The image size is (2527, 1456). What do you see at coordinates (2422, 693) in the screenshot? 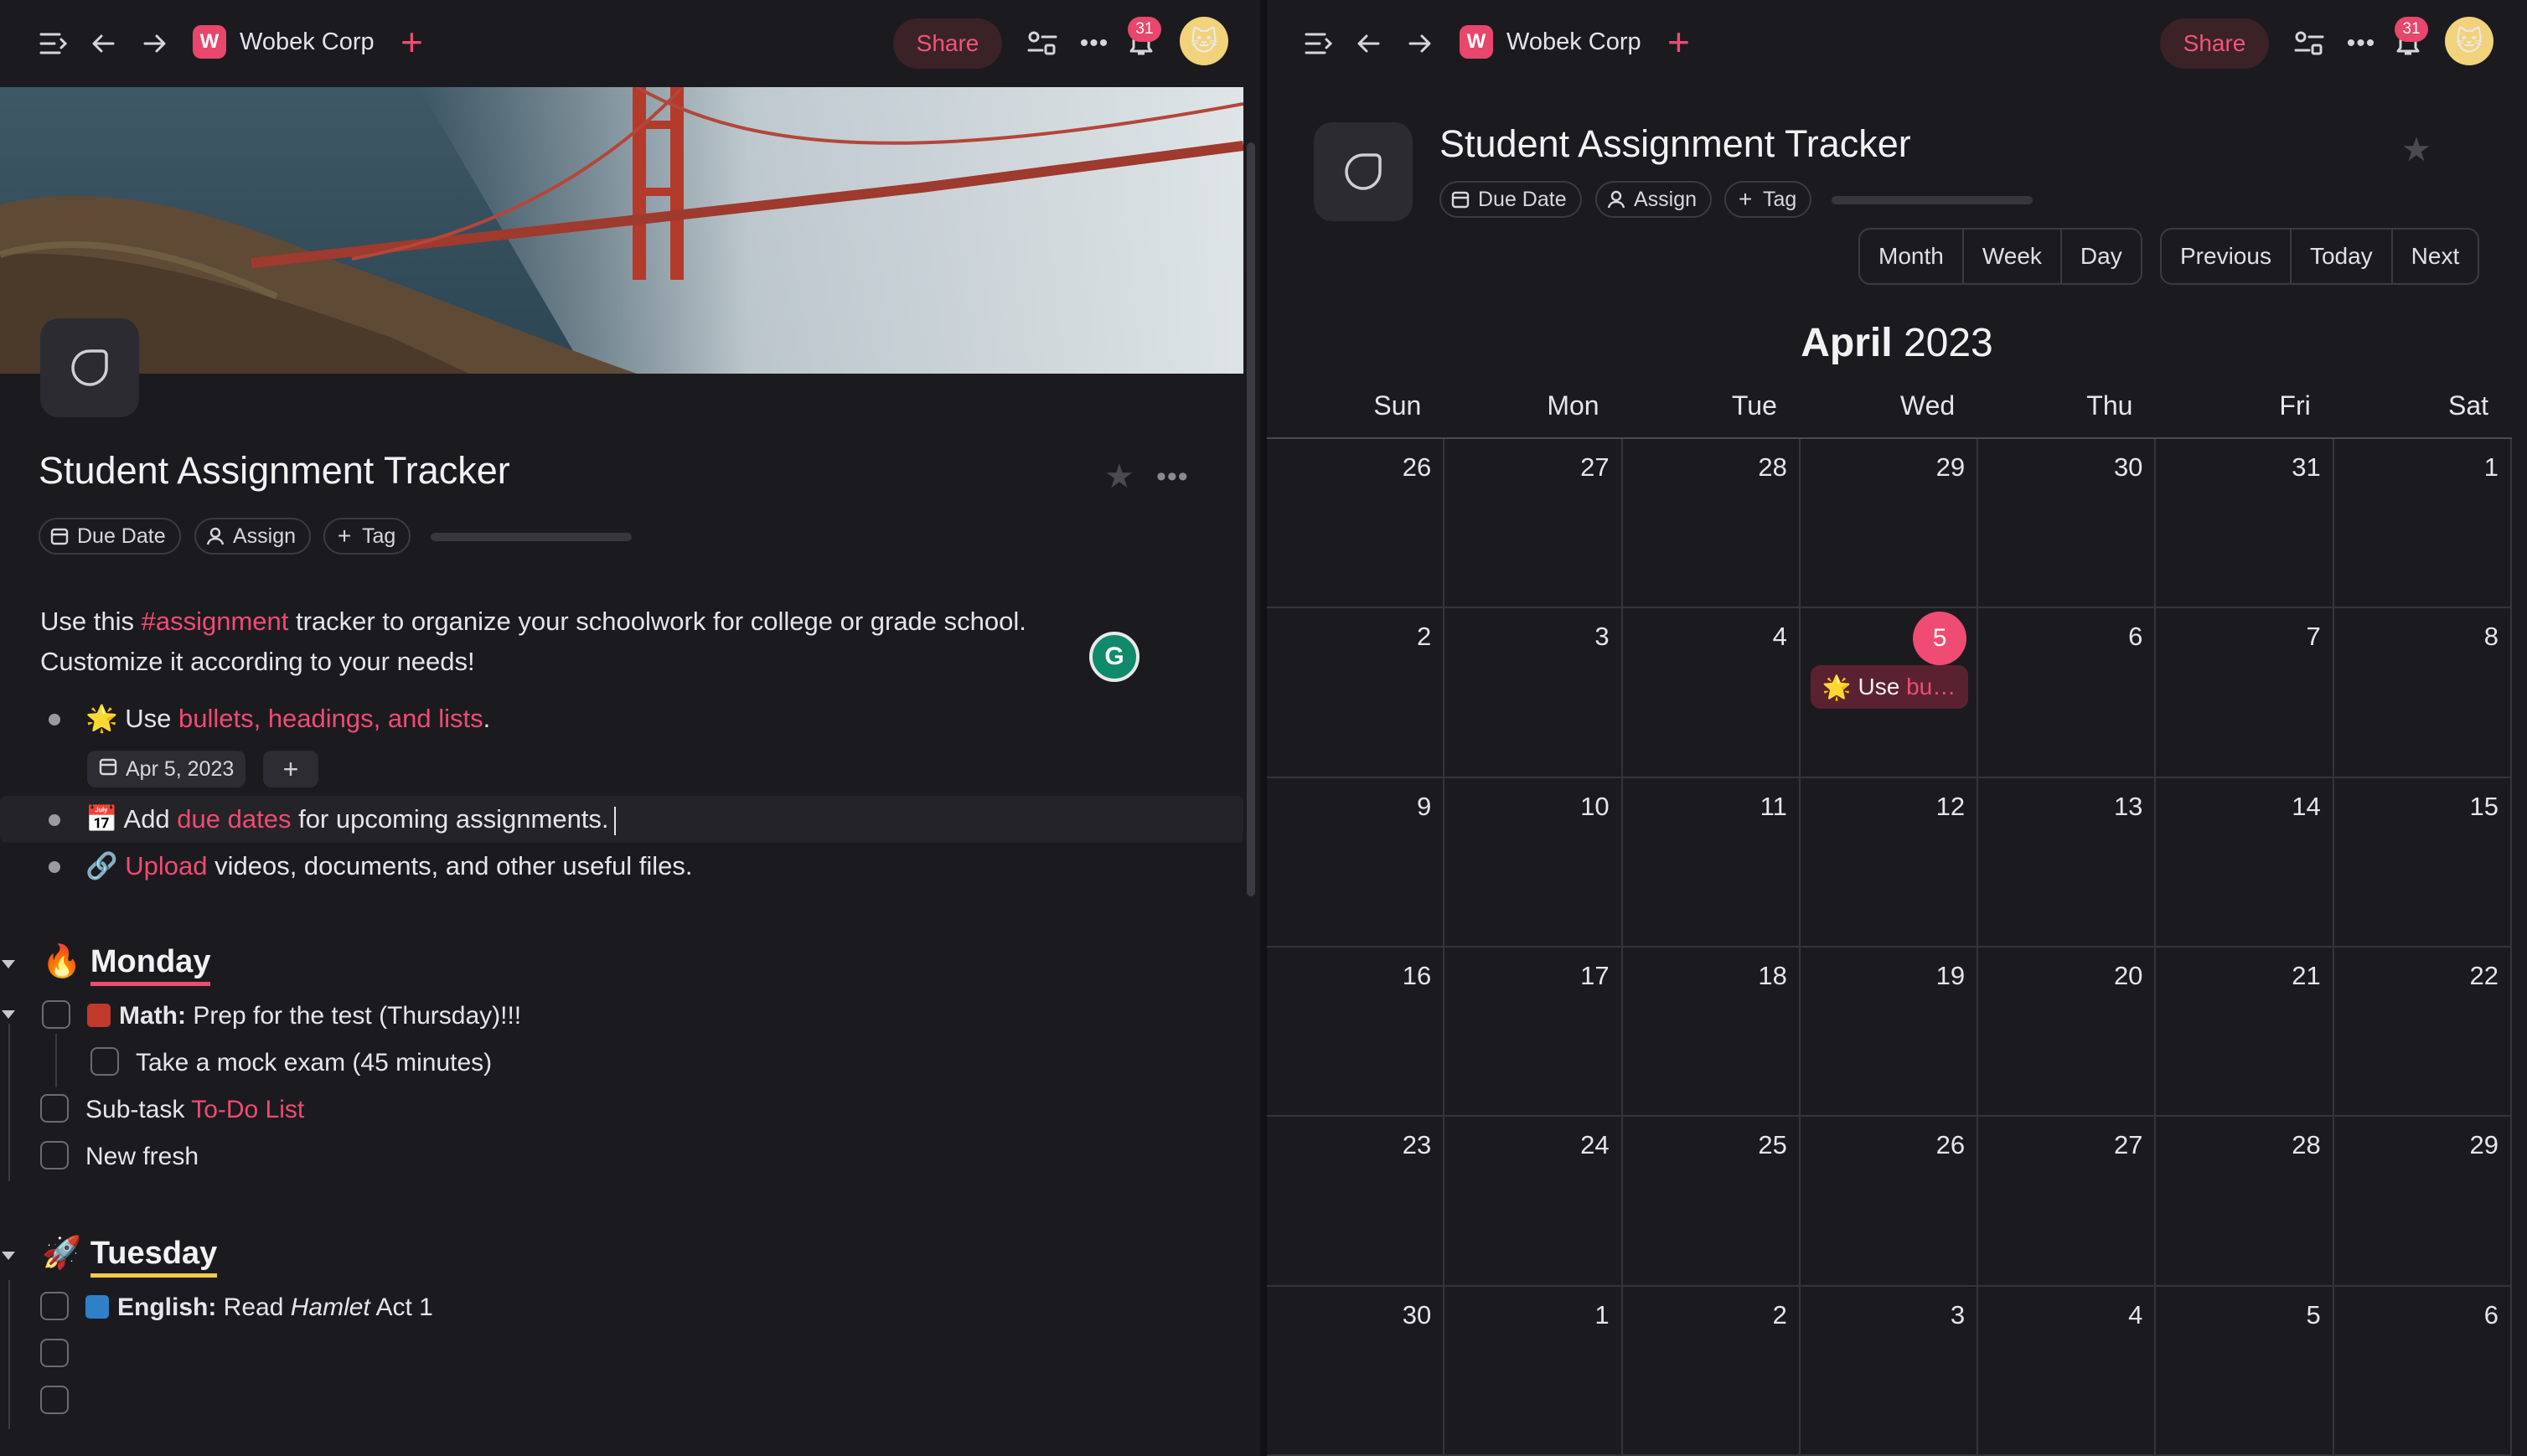
I see `calendar-day-cell: 8` at bounding box center [2422, 693].